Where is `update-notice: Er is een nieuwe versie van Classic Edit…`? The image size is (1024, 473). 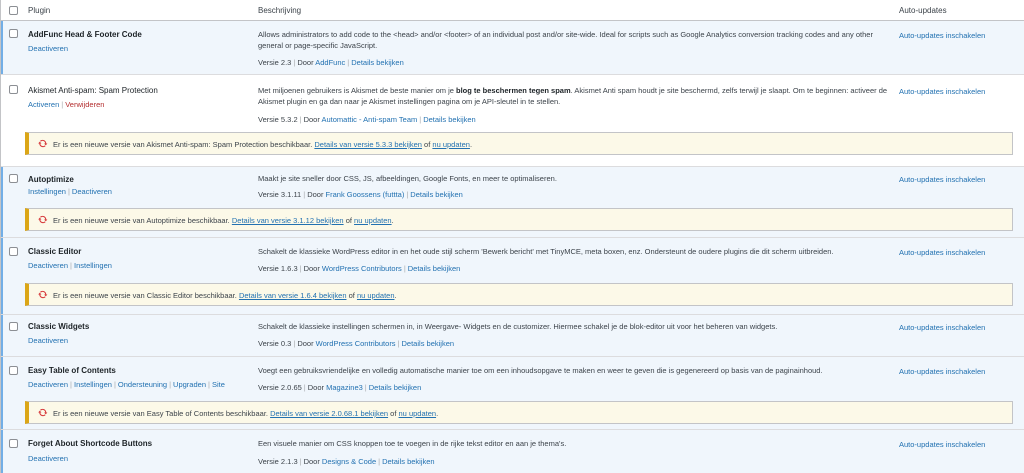
update-notice: Er is een nieuwe versie van Classic Edit… is located at coordinates (519, 294).